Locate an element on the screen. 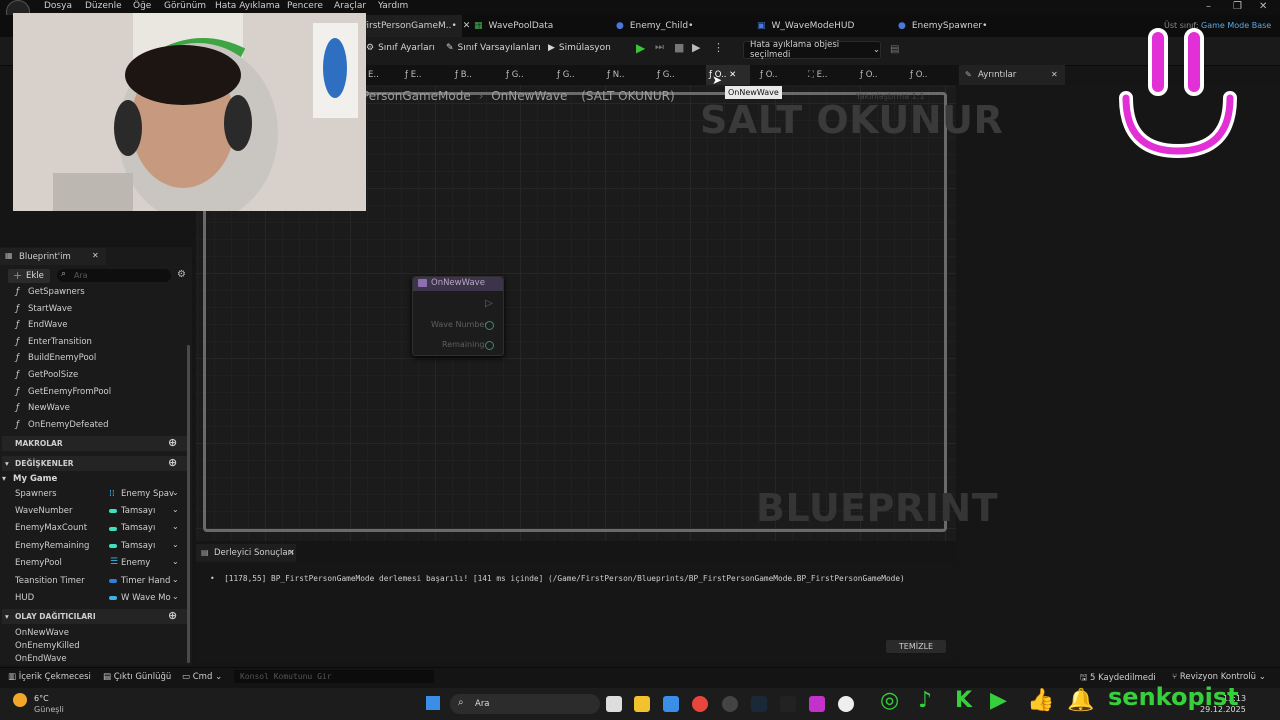 This screenshot has height=720, width=1280. debug-object-select: Hata ayıklama objesi seçilmedi ⌄ is located at coordinates (812, 50).